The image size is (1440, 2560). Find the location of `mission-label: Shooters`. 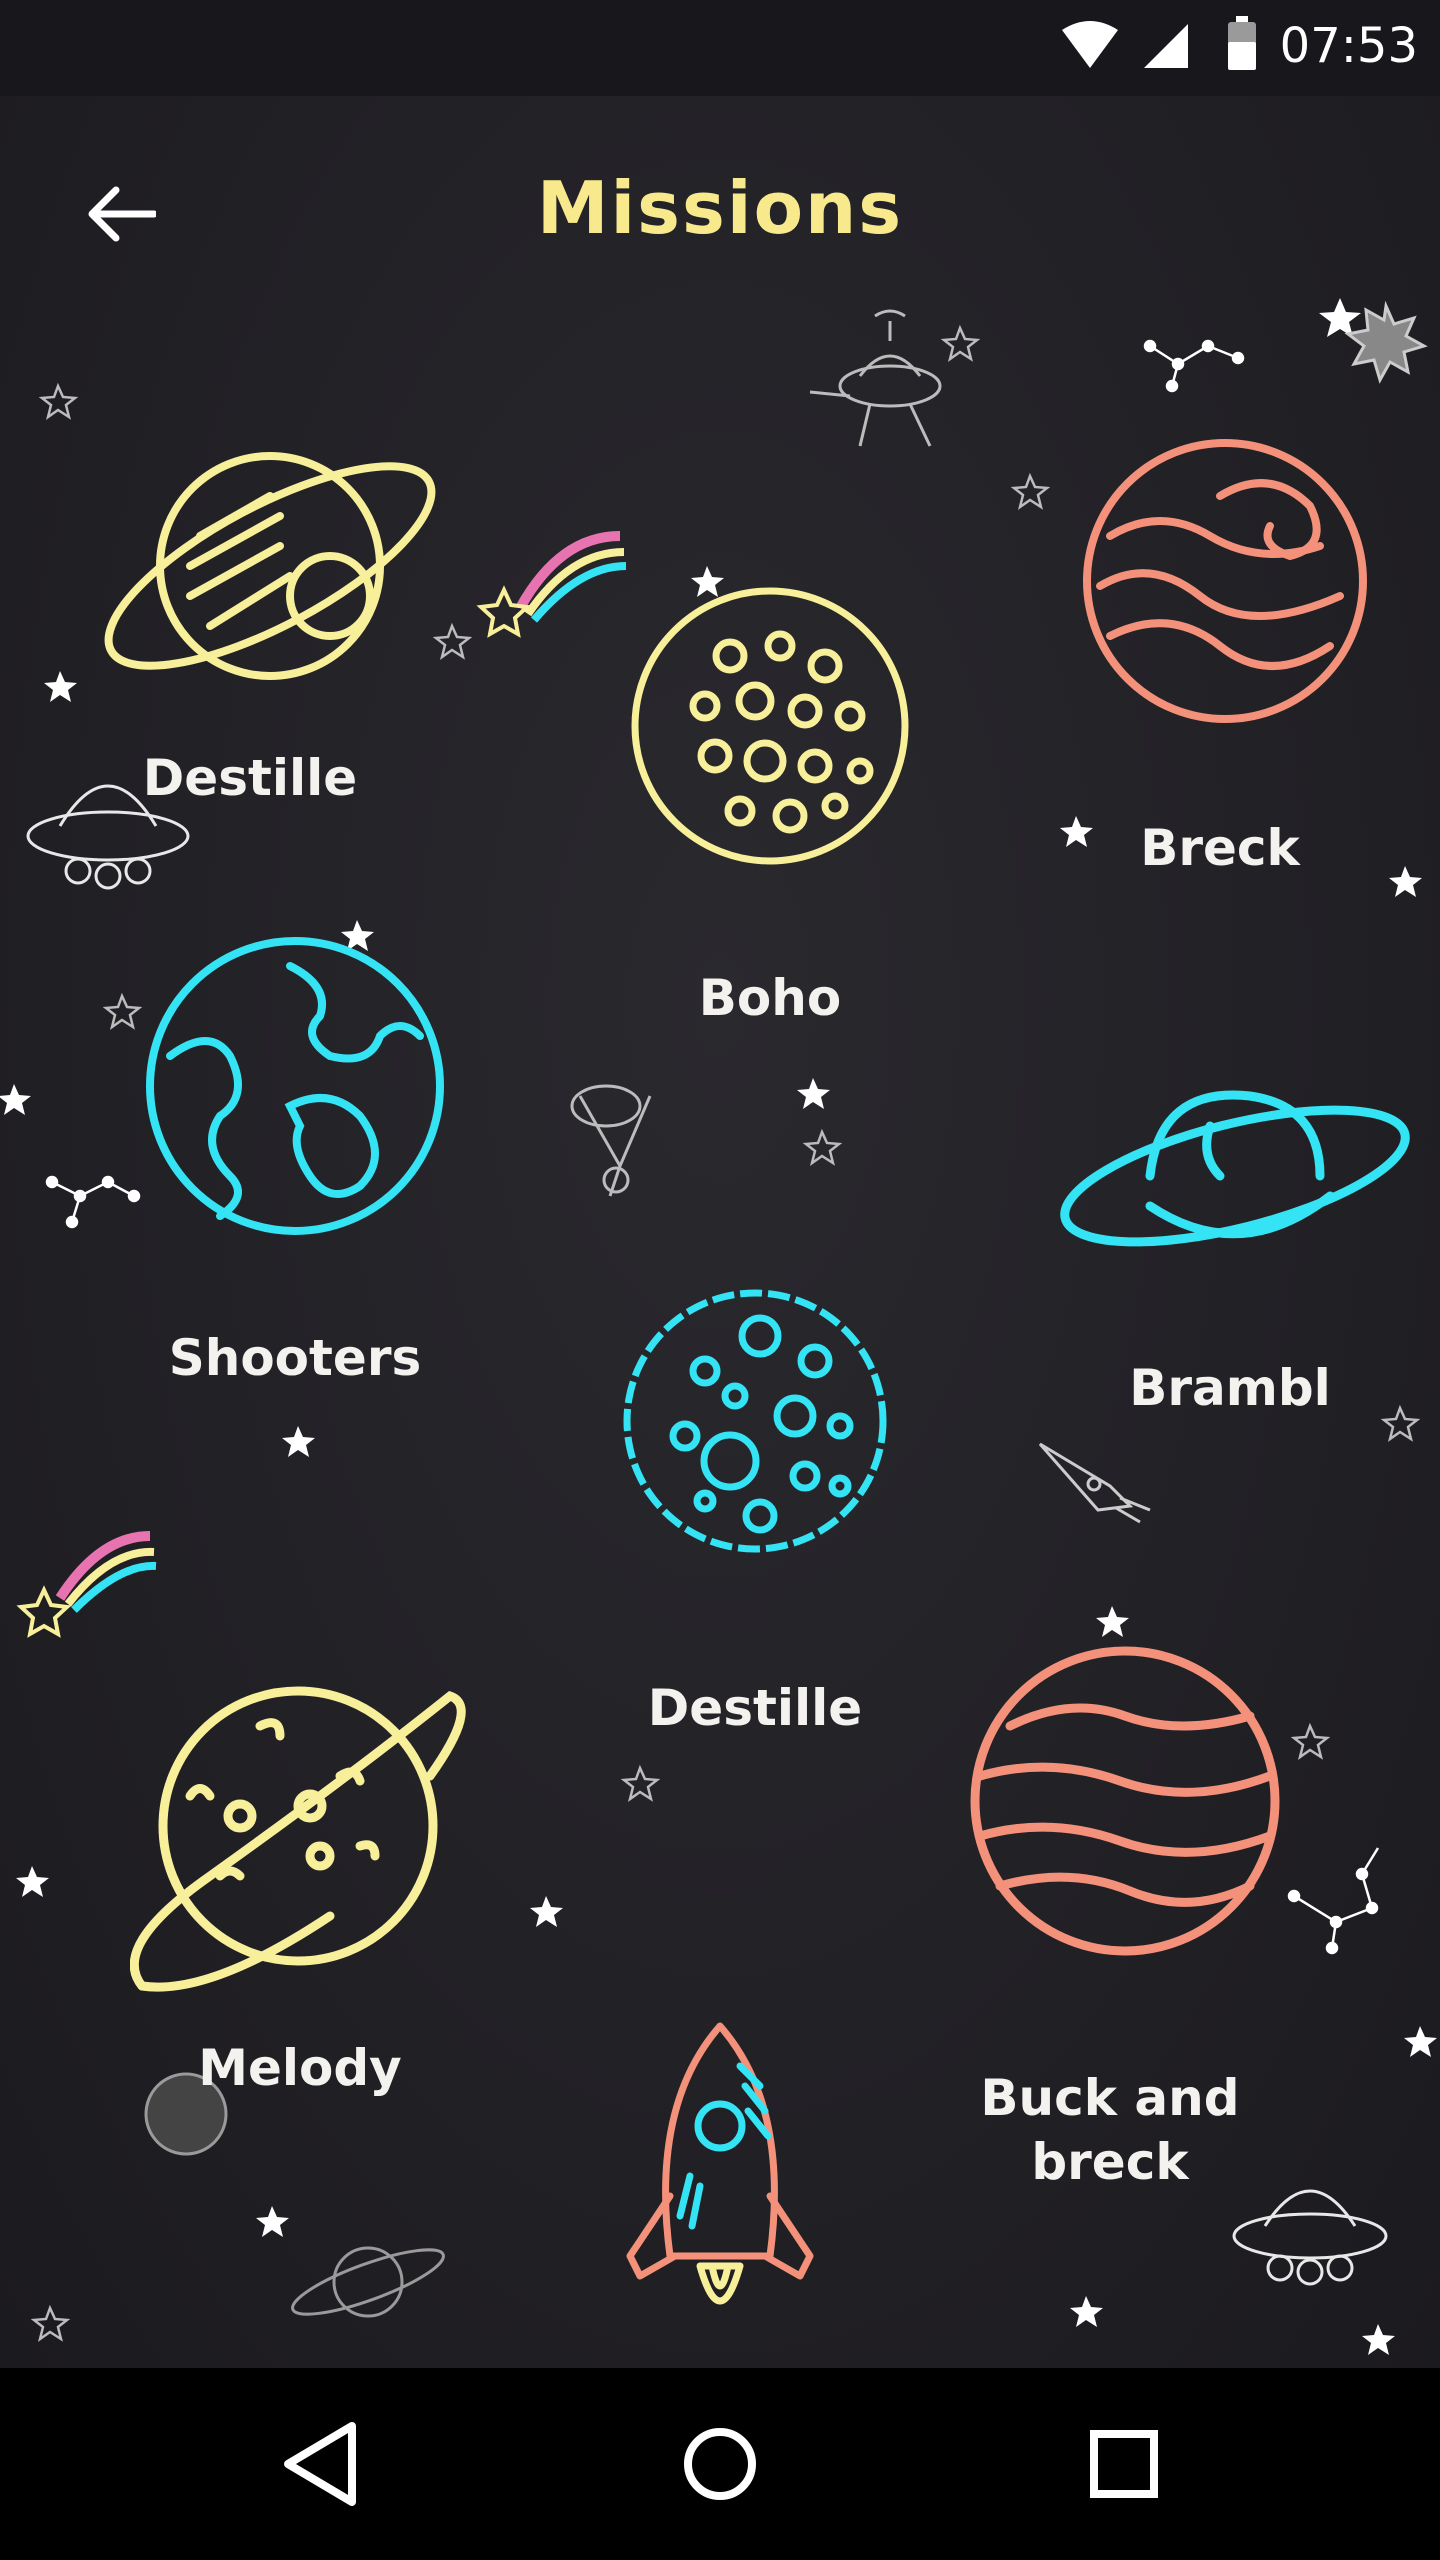

mission-label: Shooters is located at coordinates (295, 1358).